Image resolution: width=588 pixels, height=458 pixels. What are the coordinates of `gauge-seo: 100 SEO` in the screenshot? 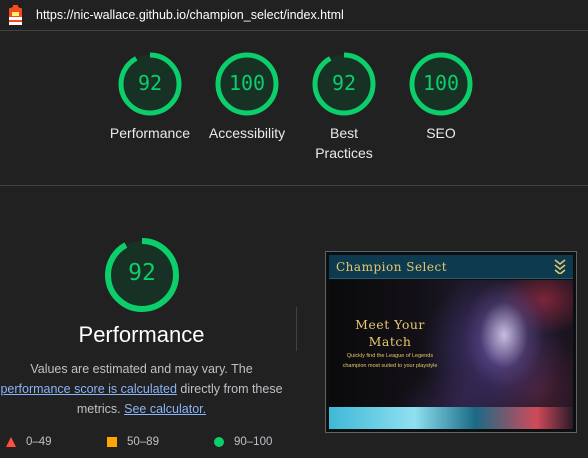 It's located at (441, 97).